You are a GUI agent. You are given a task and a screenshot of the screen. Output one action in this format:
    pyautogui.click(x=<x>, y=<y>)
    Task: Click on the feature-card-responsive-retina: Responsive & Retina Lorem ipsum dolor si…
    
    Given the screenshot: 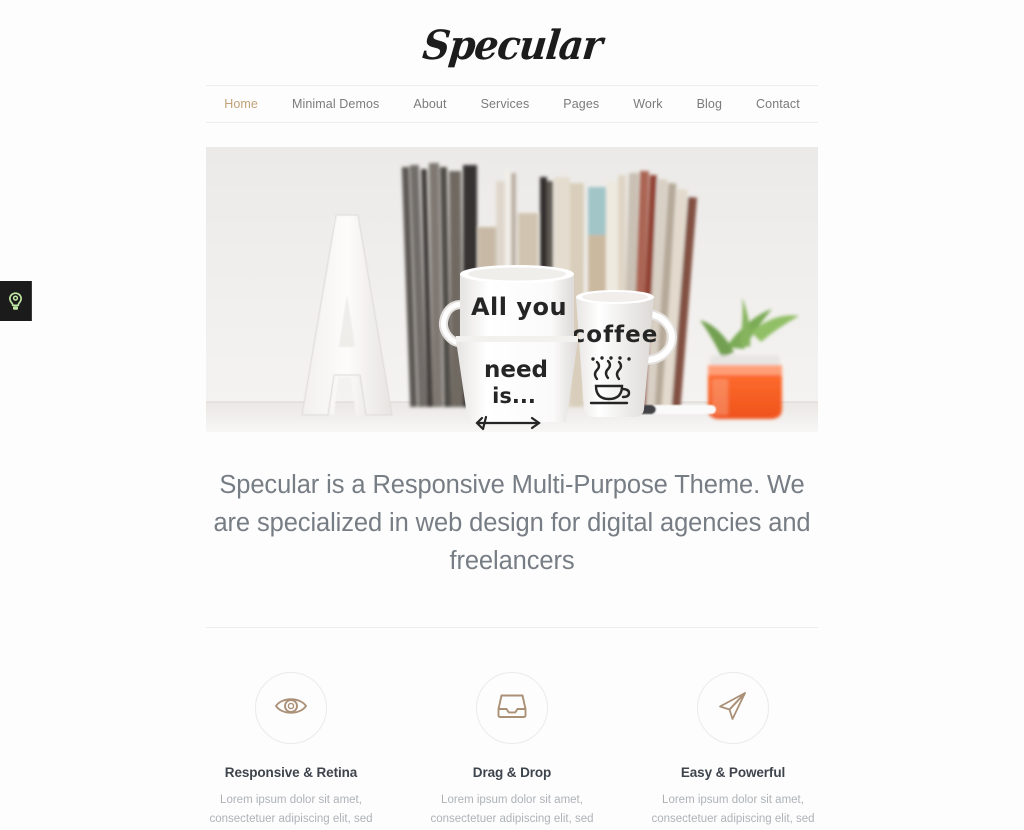 What is the action you would take?
    pyautogui.click(x=291, y=751)
    